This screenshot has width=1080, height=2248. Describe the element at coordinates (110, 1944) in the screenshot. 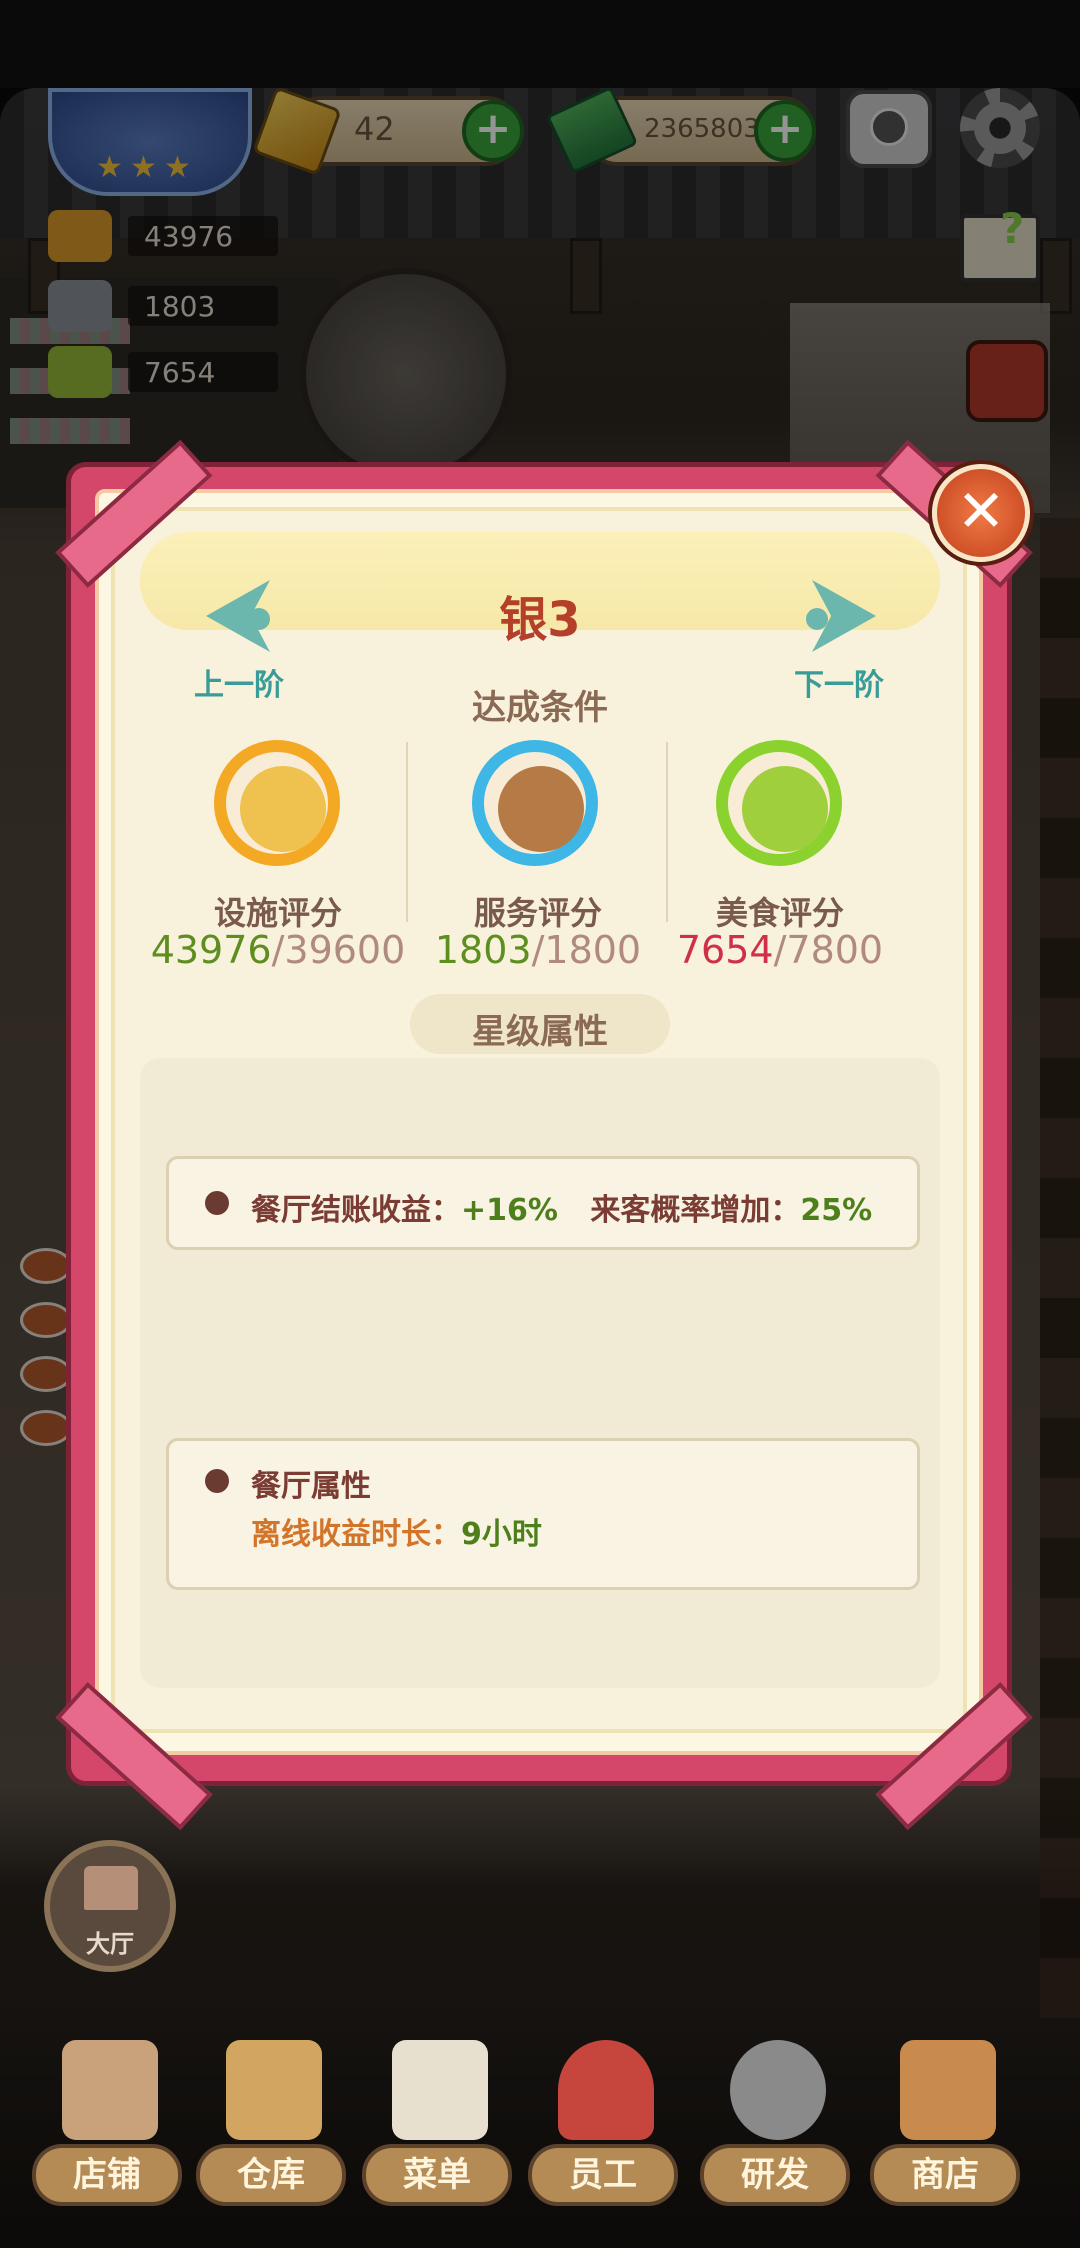

I see `hall-label: 大厅` at that location.